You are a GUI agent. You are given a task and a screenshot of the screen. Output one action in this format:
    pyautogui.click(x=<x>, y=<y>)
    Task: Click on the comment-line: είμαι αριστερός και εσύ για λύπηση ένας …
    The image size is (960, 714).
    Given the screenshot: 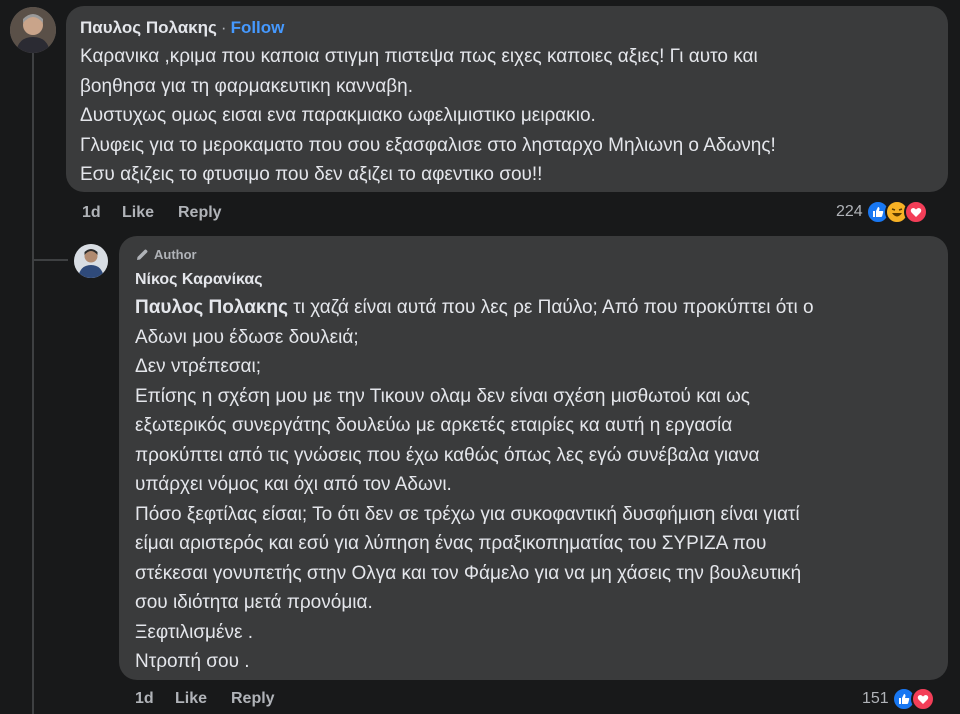 What is the action you would take?
    pyautogui.click(x=451, y=543)
    